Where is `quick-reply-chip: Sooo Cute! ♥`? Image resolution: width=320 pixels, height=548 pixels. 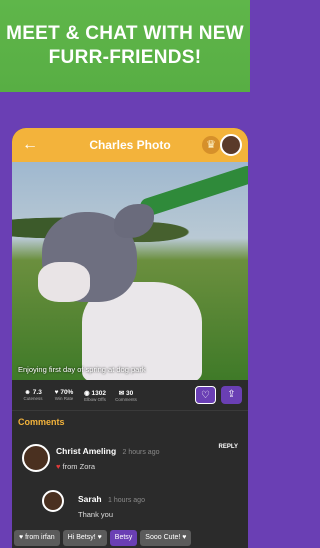 quick-reply-chip: Sooo Cute! ♥ is located at coordinates (166, 538).